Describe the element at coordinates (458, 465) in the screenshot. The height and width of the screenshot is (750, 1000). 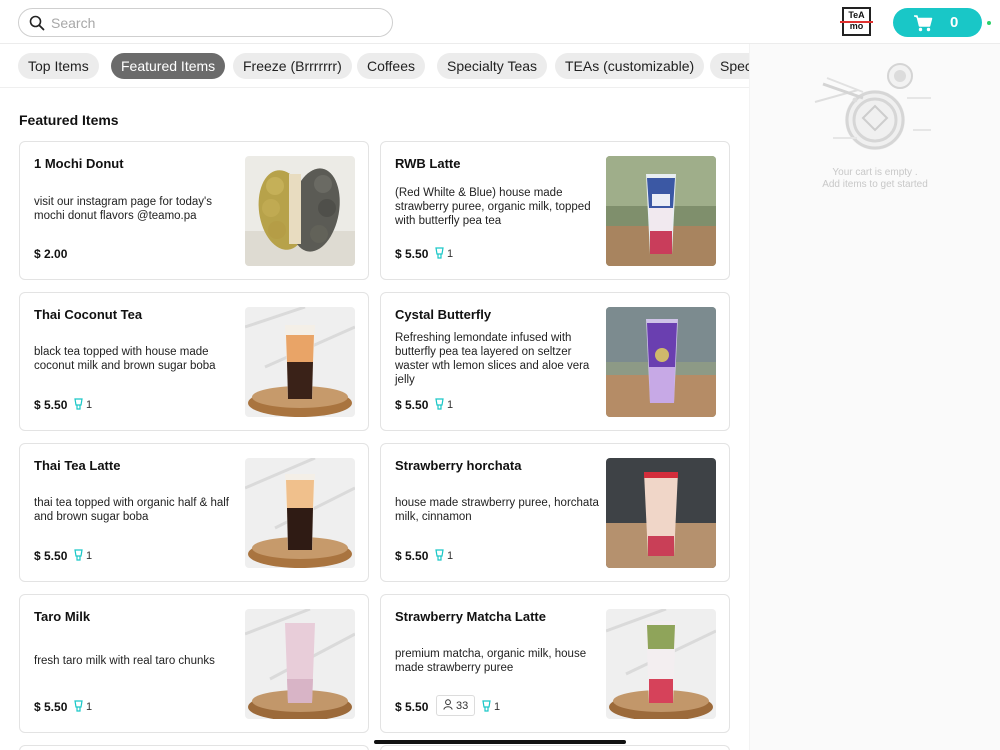
I see `item-name: Strawberry horchata` at that location.